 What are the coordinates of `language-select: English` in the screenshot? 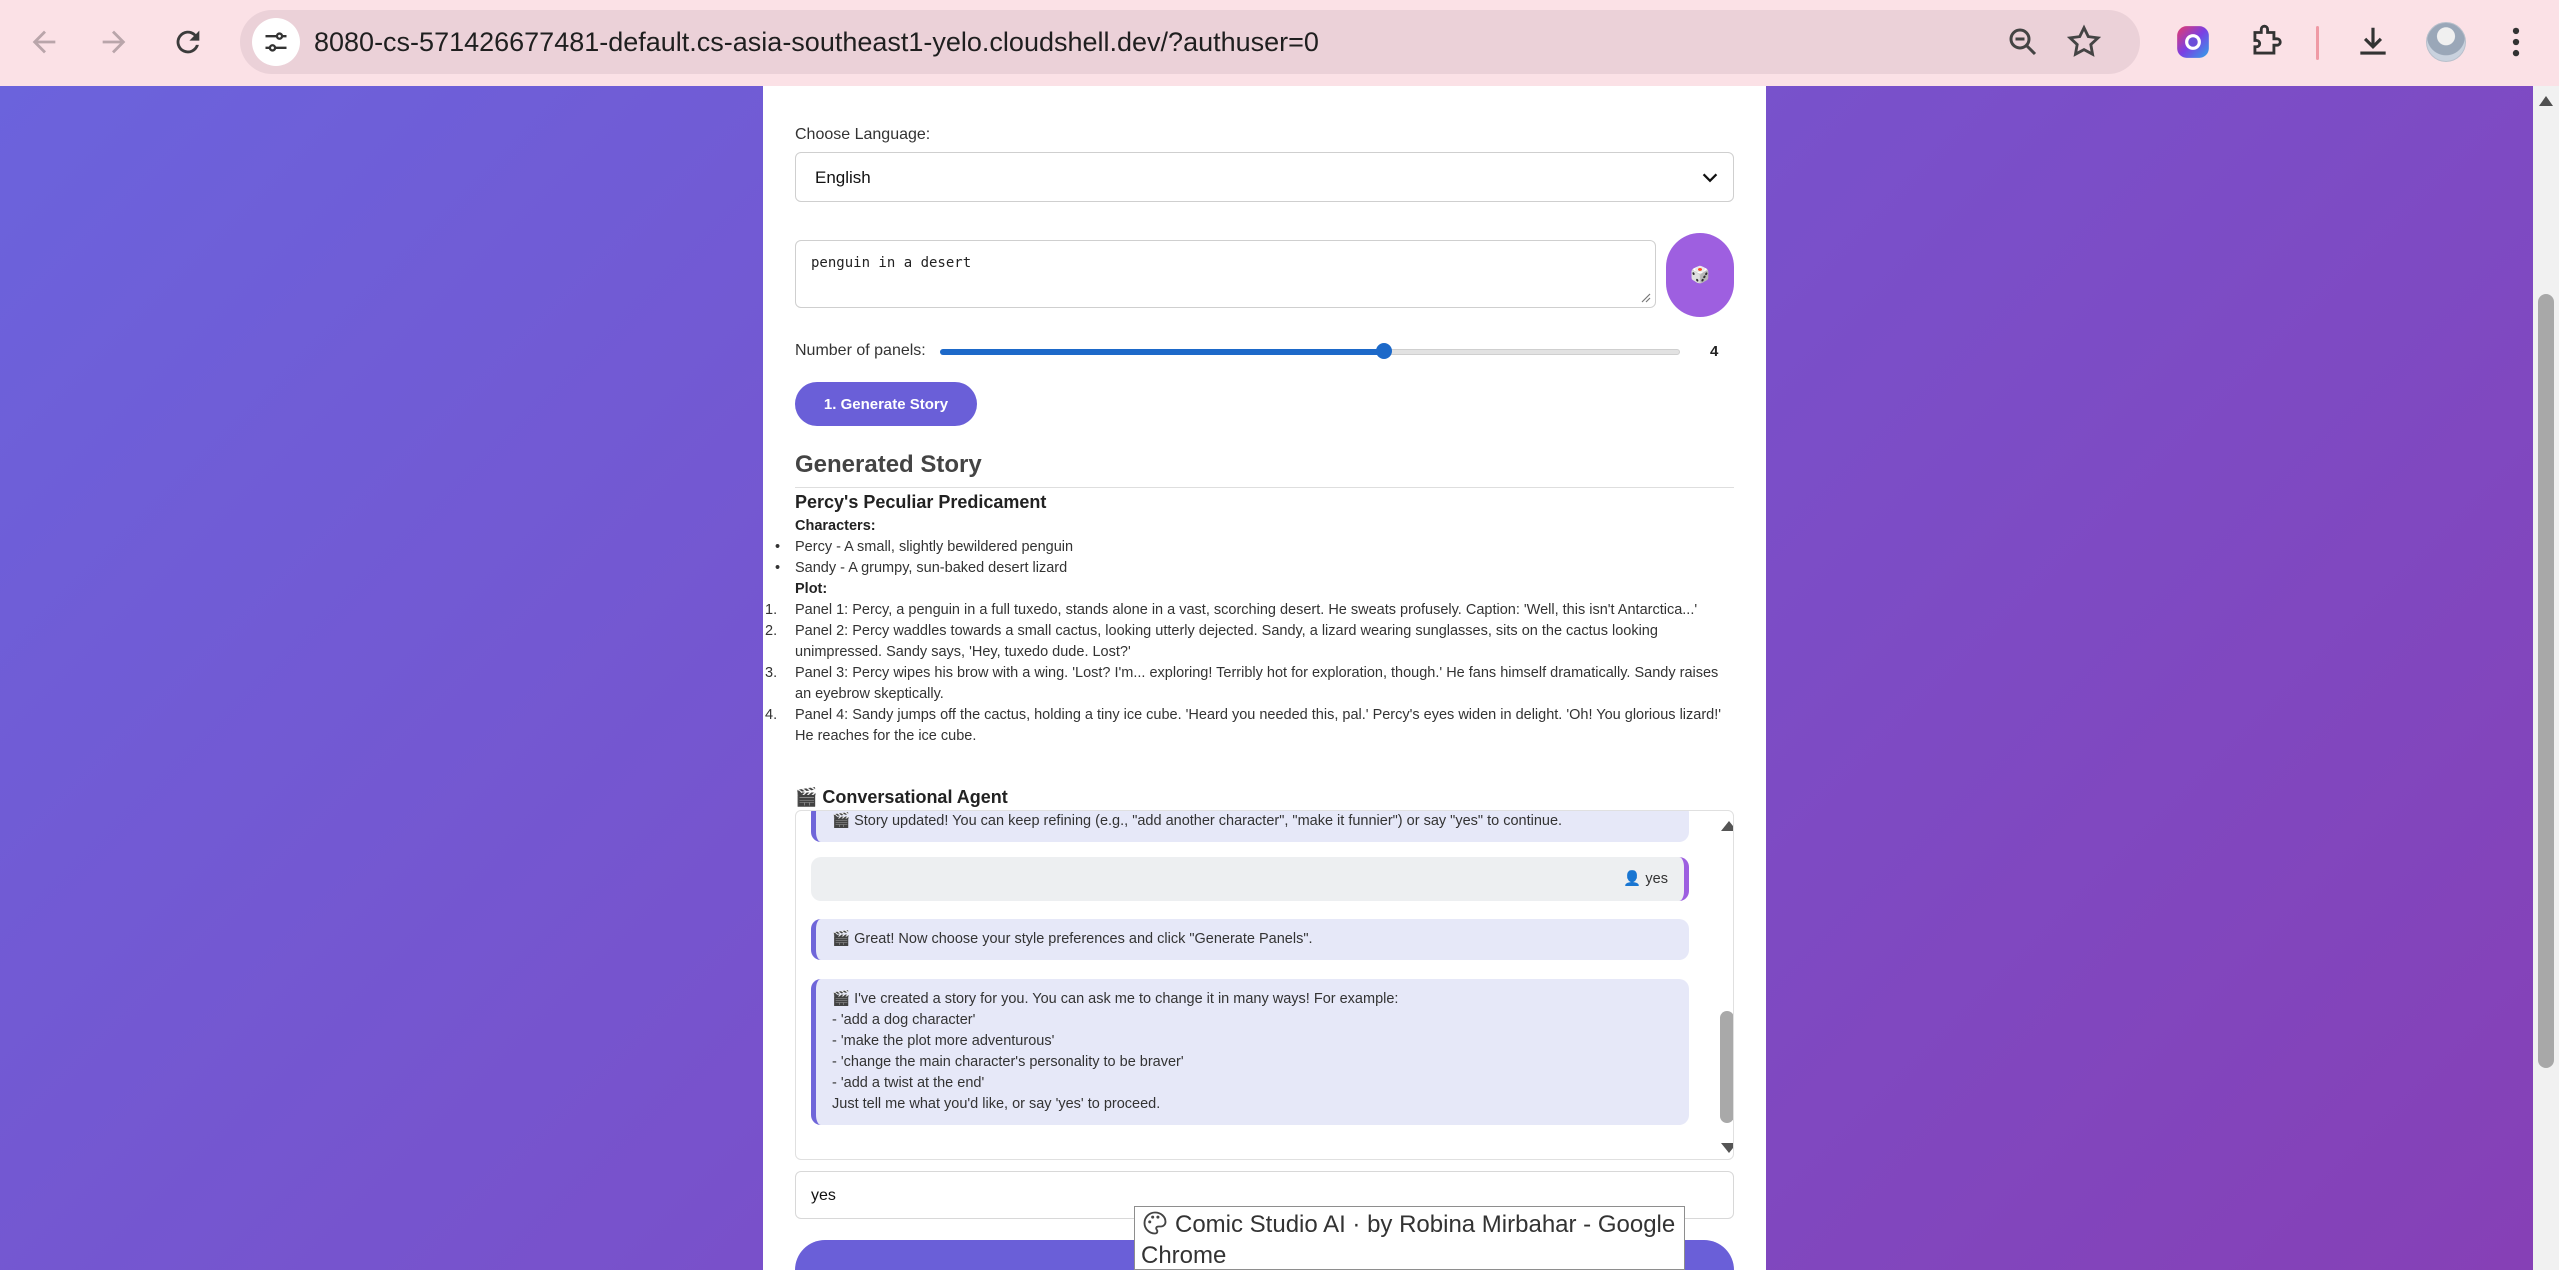 It's located at (1264, 177).